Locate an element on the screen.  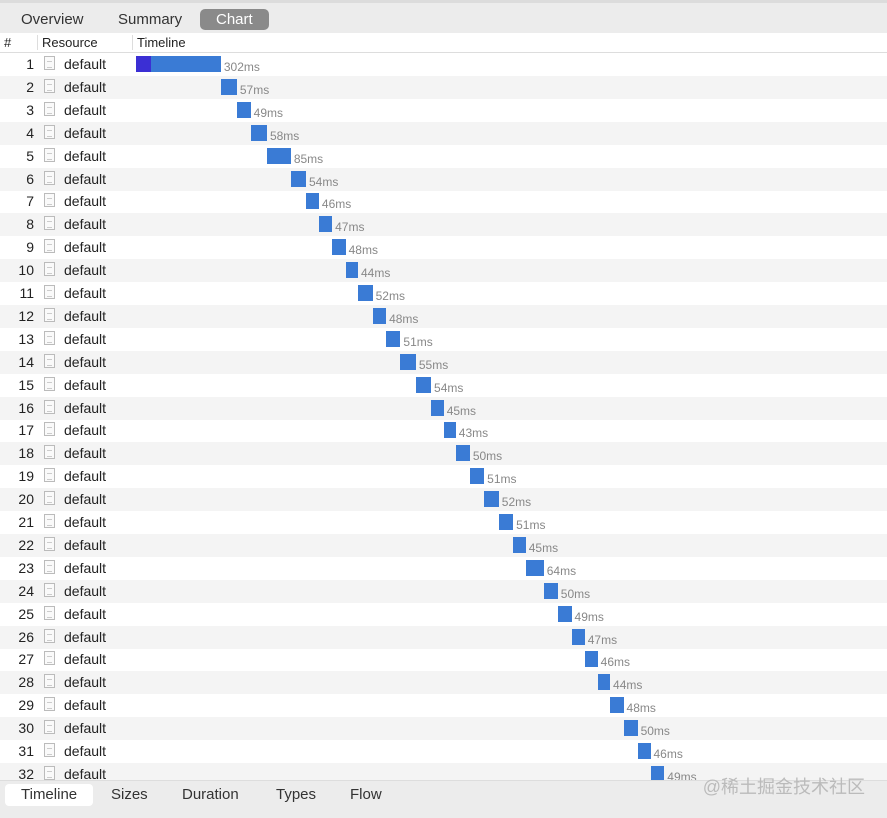
table-row: 5 default 85ms is located at coordinates (443, 156).